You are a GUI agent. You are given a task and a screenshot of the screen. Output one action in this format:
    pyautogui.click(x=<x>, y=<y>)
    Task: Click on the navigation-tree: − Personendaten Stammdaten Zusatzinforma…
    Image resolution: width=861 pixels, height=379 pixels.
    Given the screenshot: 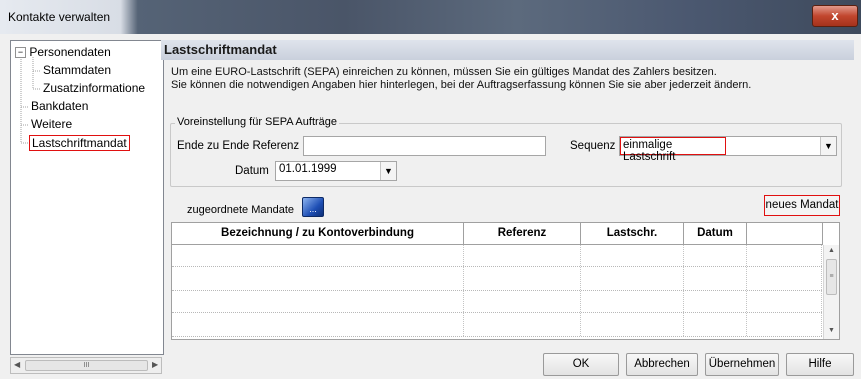 What is the action you would take?
    pyautogui.click(x=87, y=197)
    